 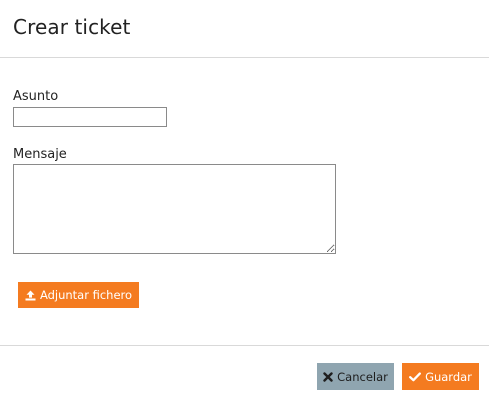 What do you see at coordinates (72, 27) in the screenshot?
I see `dialog-title: Crear ticket` at bounding box center [72, 27].